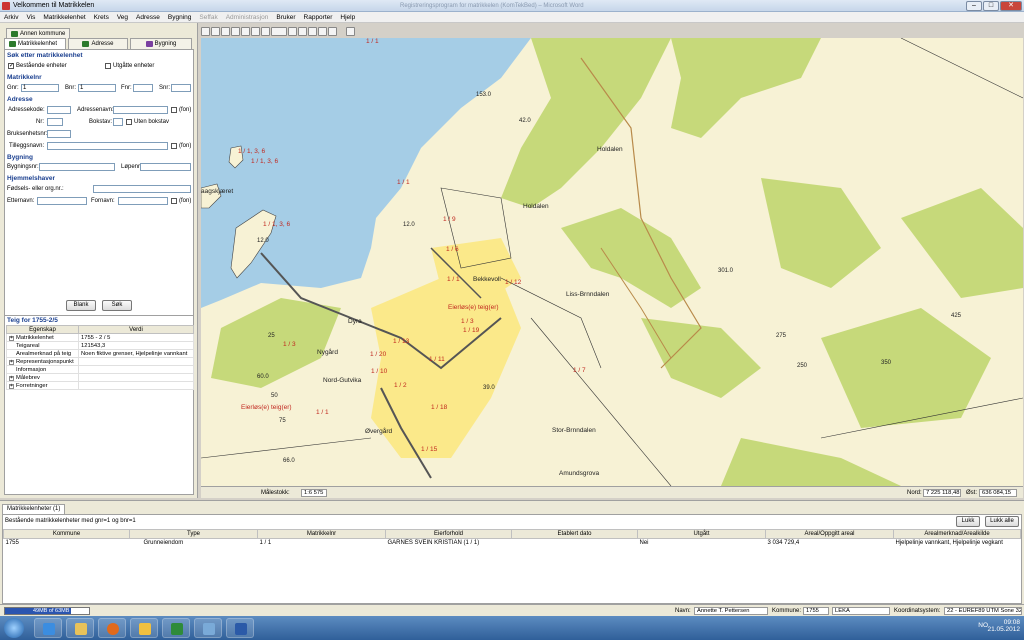  Describe the element at coordinates (255, 31) in the screenshot. I see `refresh-icon` at that location.